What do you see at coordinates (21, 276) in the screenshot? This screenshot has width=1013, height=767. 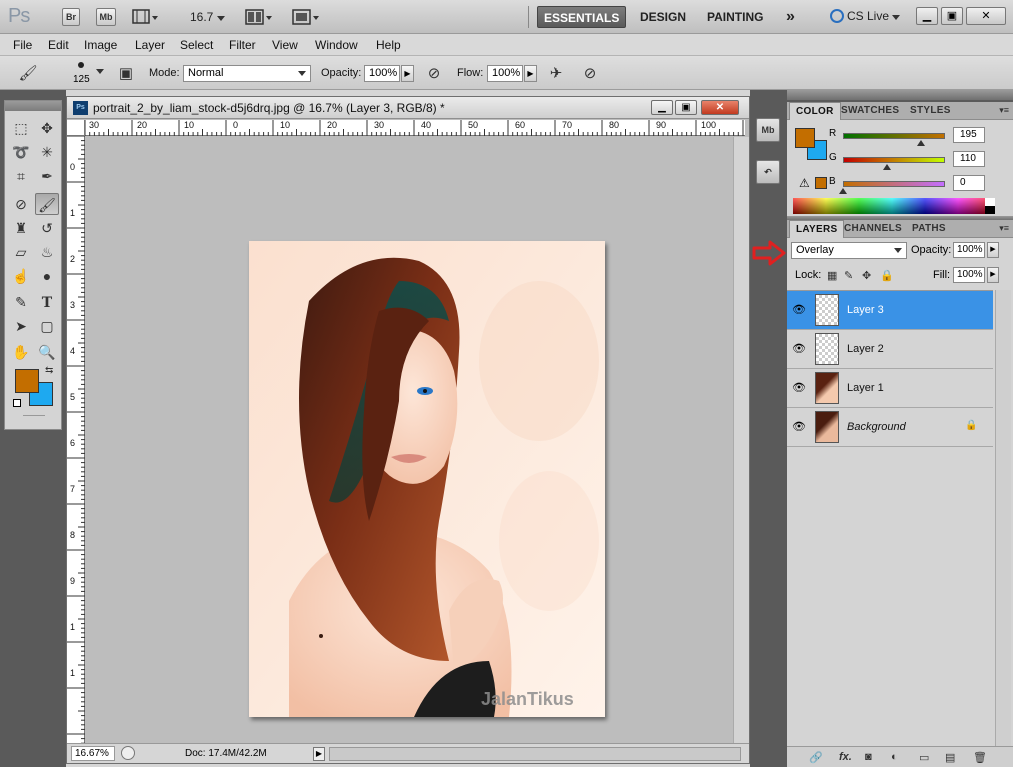 I see `blur-tool: ☝` at bounding box center [21, 276].